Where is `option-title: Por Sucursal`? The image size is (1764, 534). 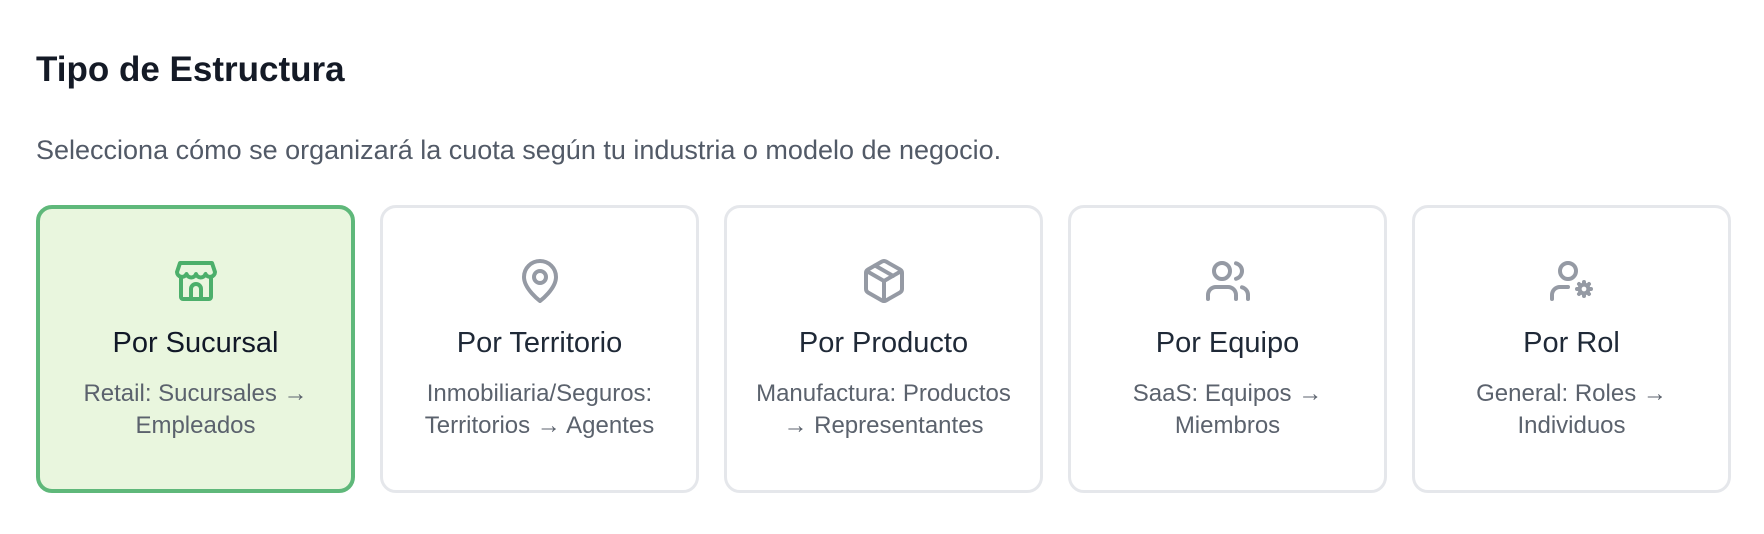
option-title: Por Sucursal is located at coordinates (195, 342).